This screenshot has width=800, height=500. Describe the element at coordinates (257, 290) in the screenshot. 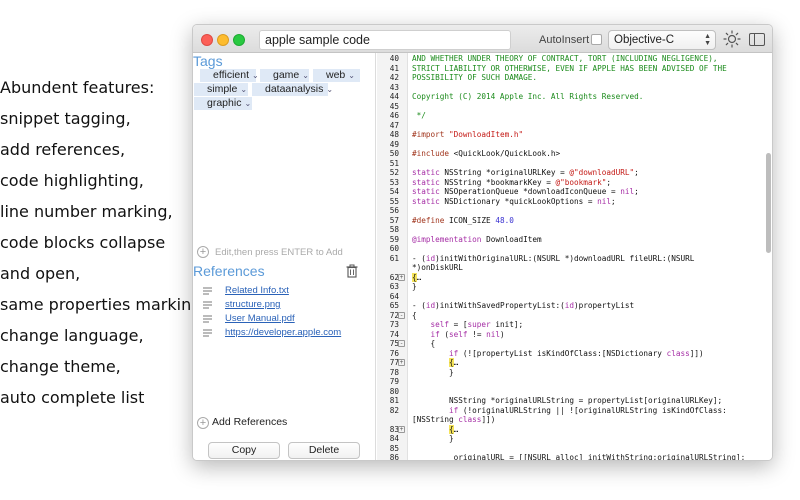

I see `reference-link: Related Info.txt` at that location.